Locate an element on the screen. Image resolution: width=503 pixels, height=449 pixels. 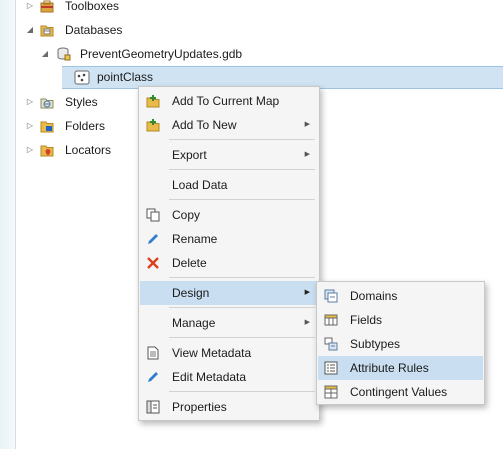
menu-item-contingent-values: Contingent Values is located at coordinates (400, 392).